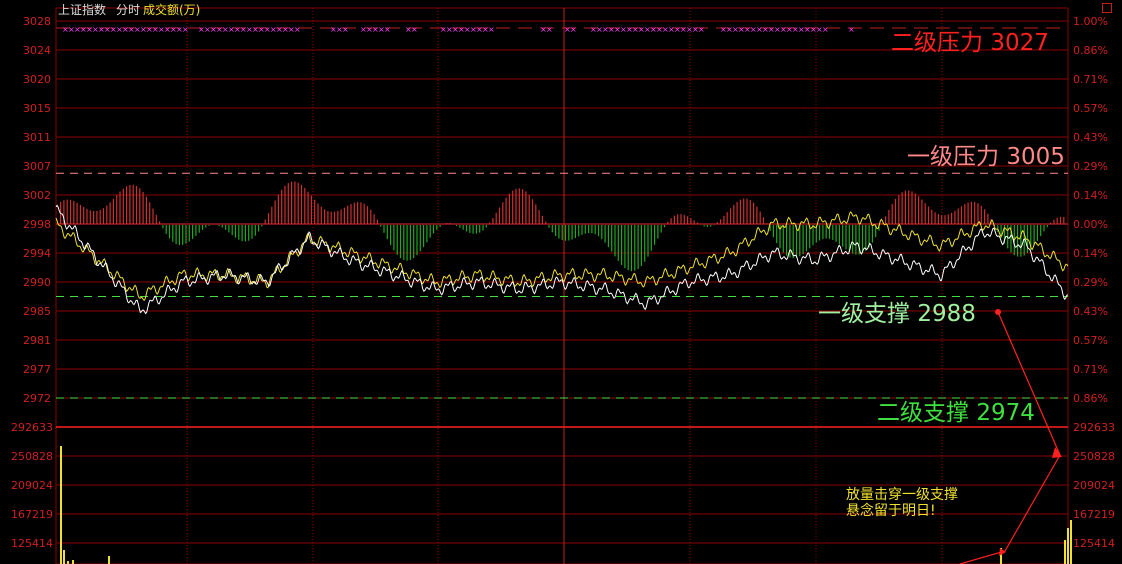 The height and width of the screenshot is (564, 1122). I want to click on pct-tick-label: 0.86%, so click(1090, 398).